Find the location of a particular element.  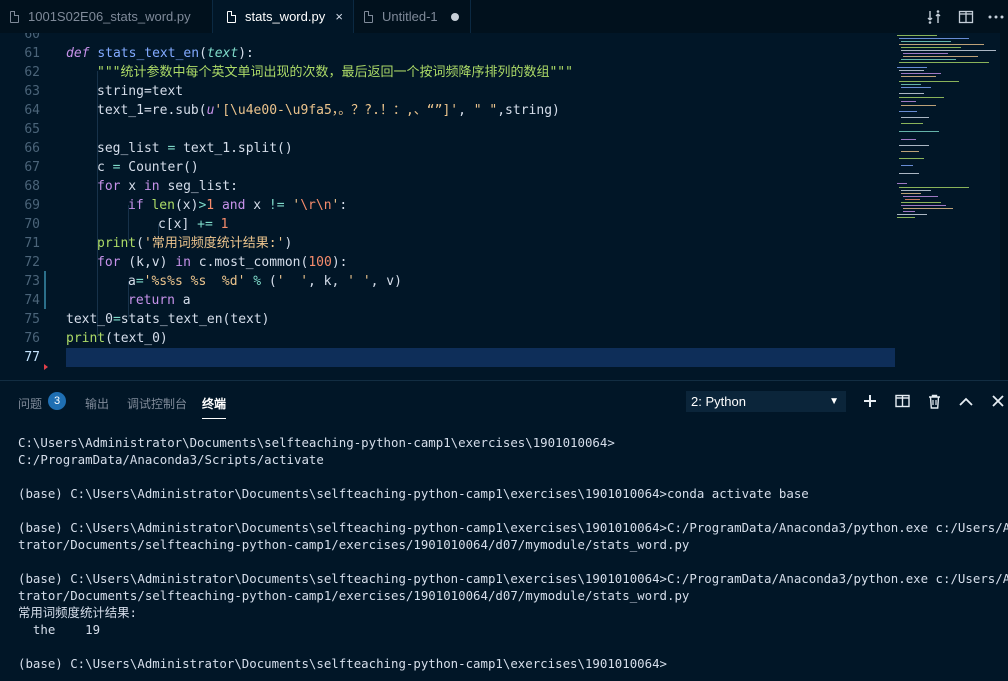

line-number: 74 is located at coordinates (32, 300).